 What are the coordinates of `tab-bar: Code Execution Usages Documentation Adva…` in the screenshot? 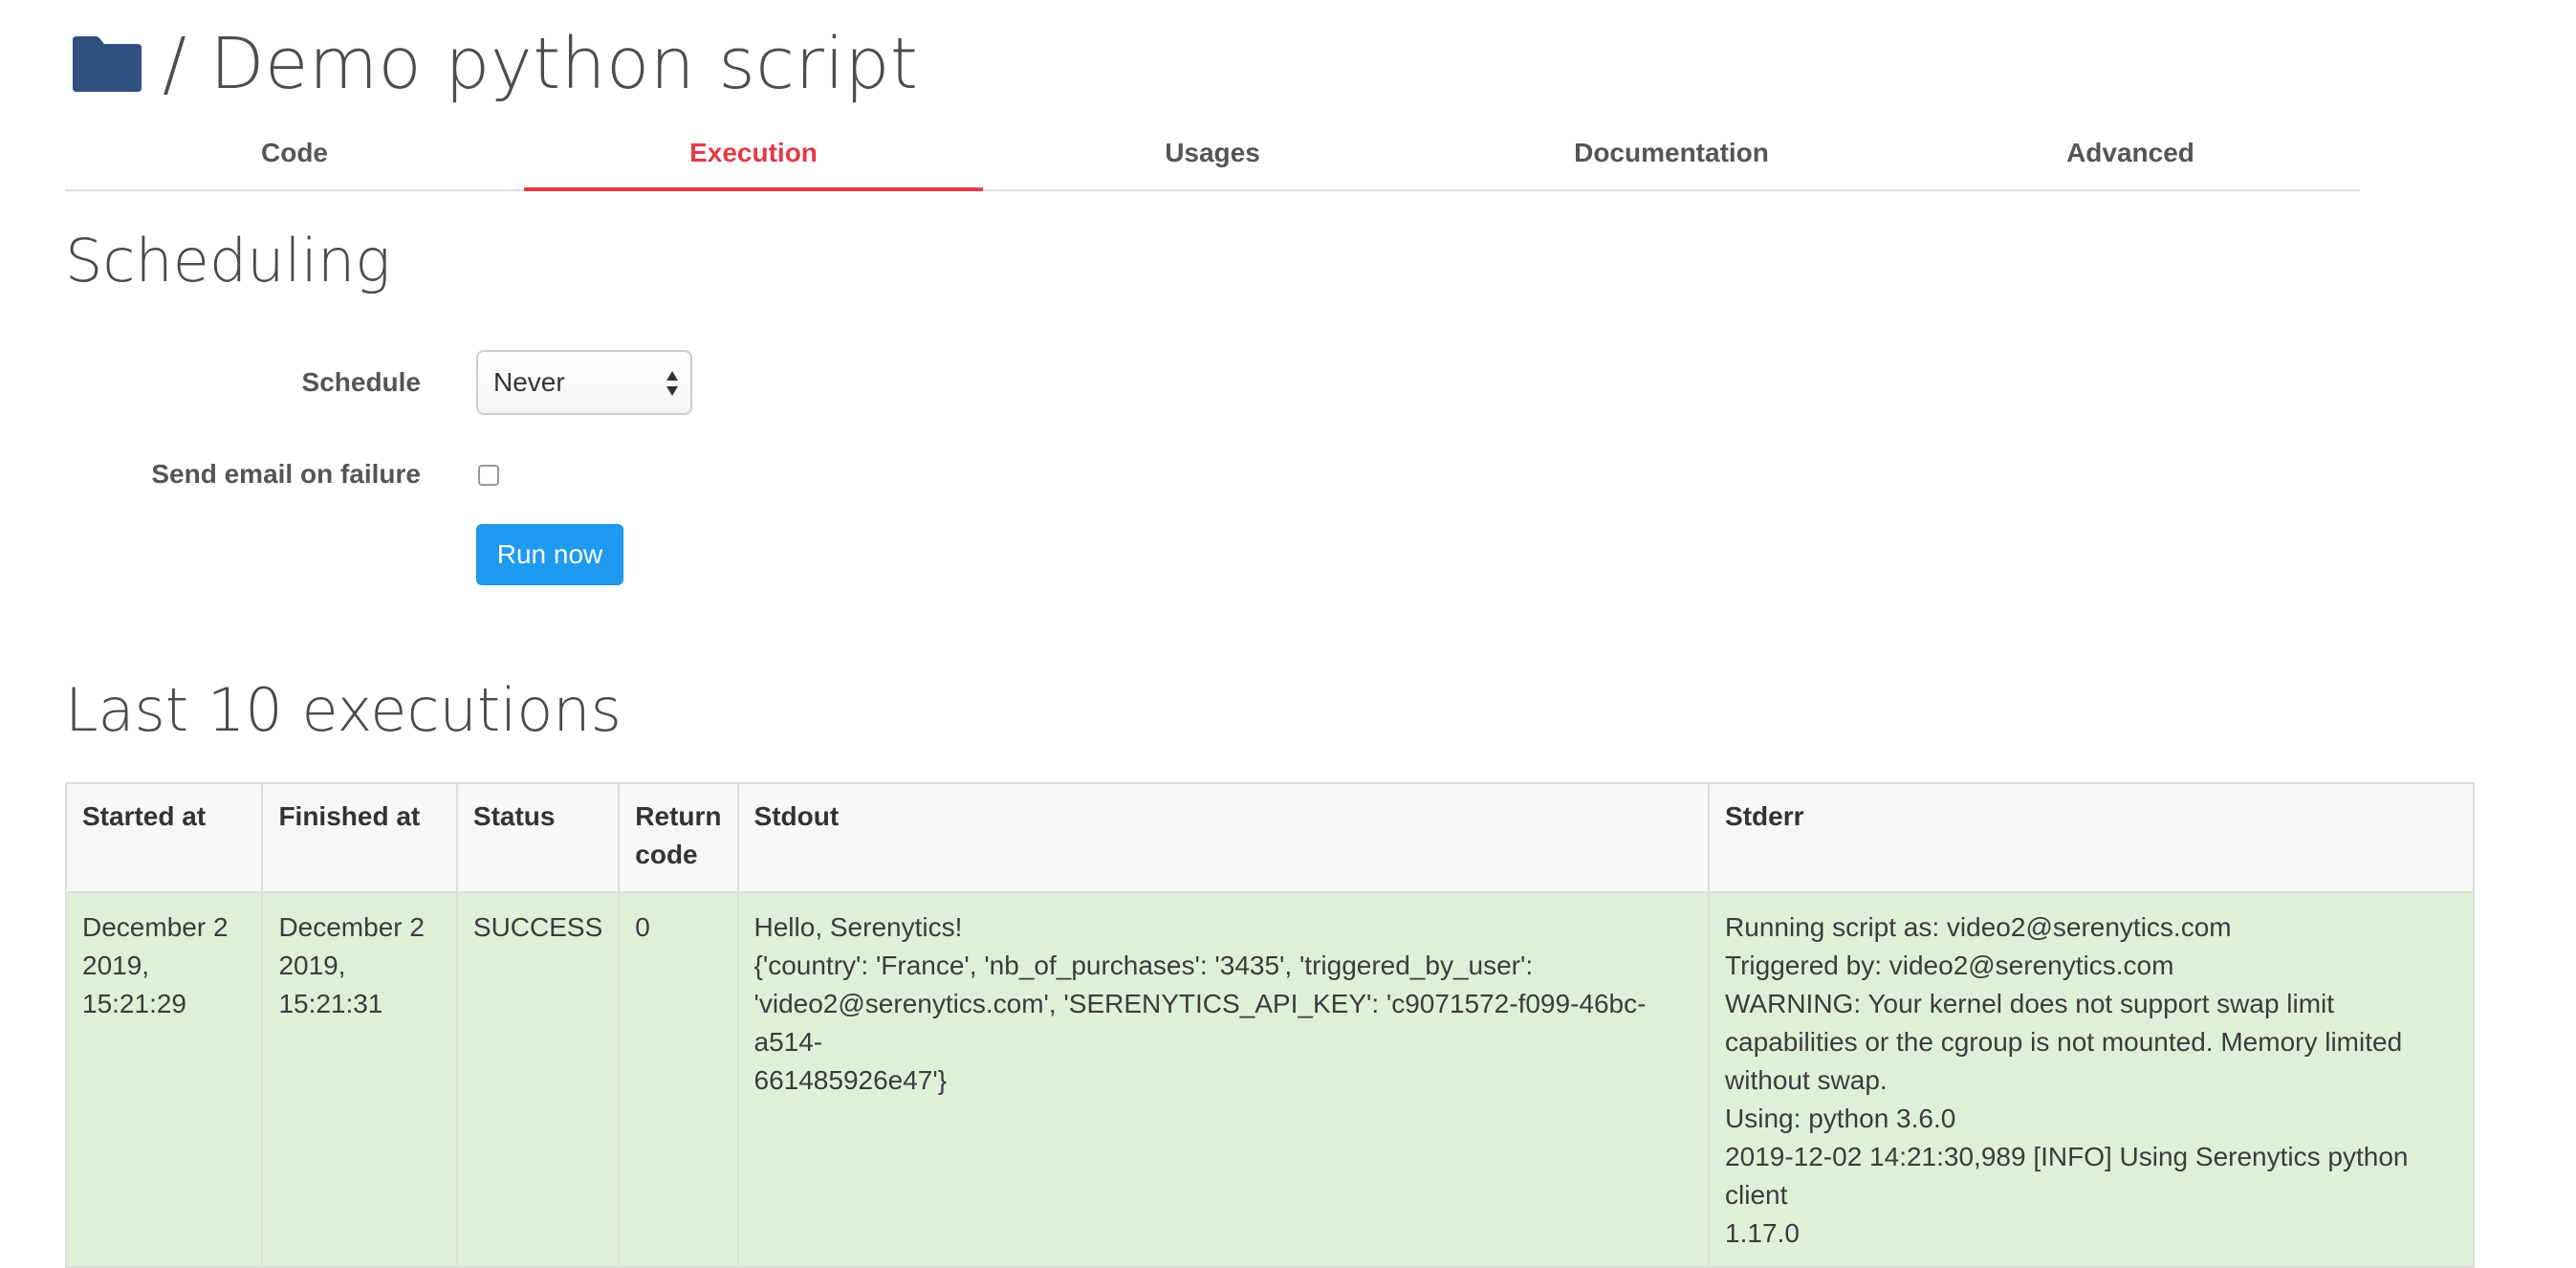 It's located at (1212, 157).